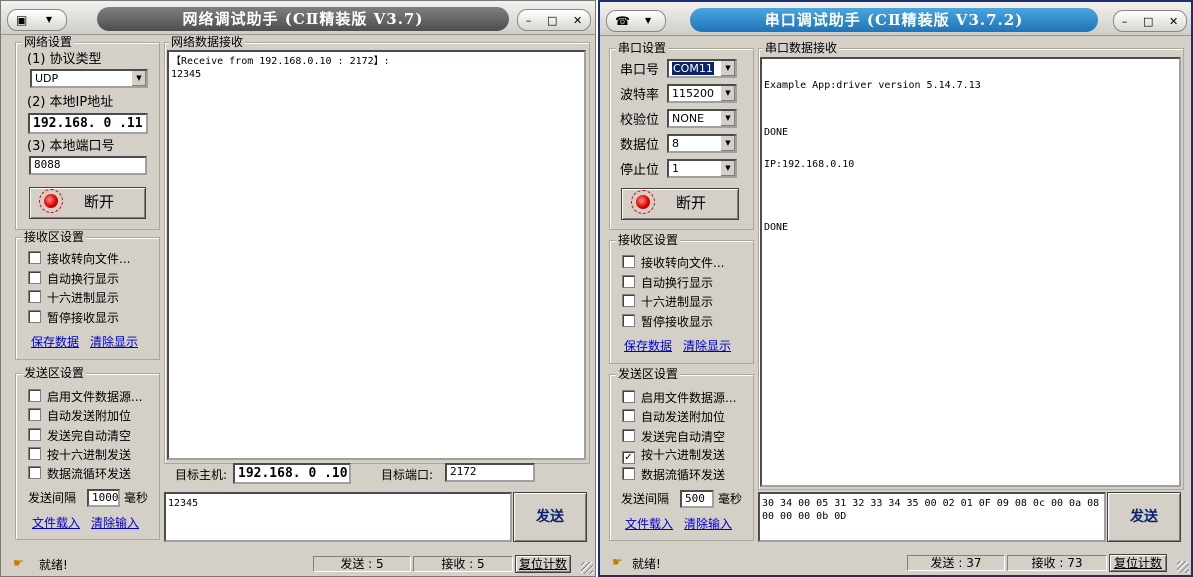 This screenshot has height=577, width=1193. I want to click on system-menu-button: ▣ ▼, so click(37, 20).